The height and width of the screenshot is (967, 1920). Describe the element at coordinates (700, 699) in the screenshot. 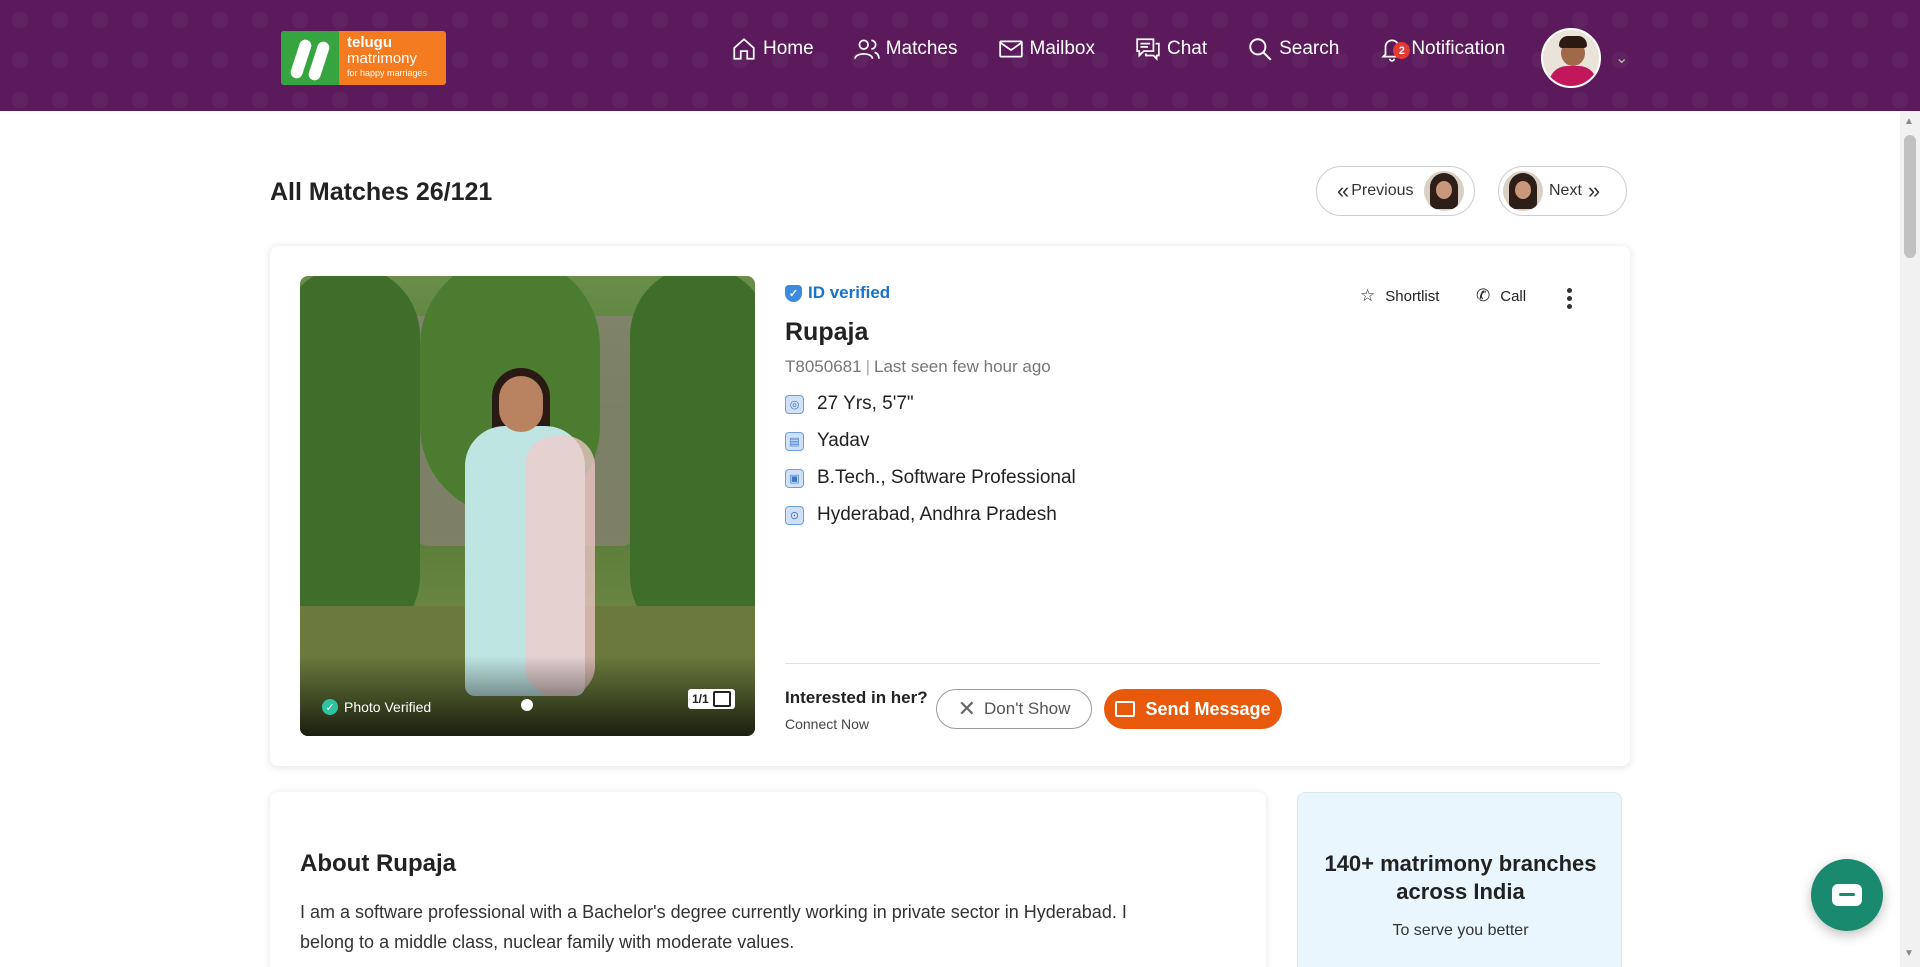

I see `photo-counter-text: 1/1` at that location.